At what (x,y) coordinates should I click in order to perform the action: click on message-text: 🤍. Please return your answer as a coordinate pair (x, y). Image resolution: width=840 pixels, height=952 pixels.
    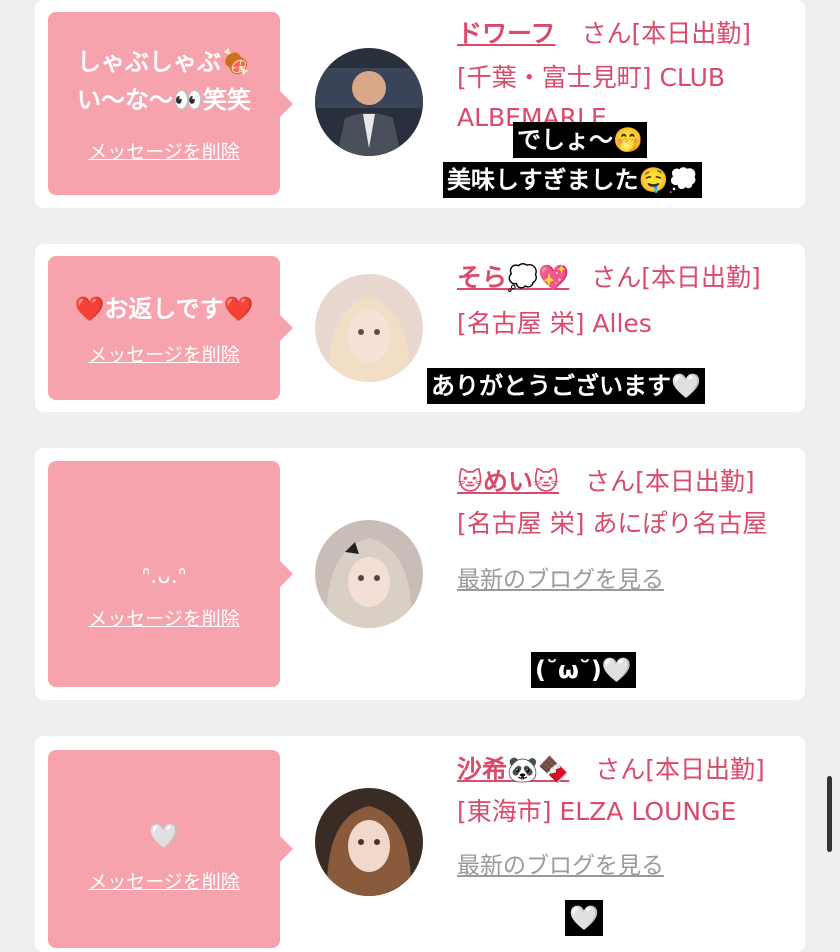
    Looking at the image, I should click on (164, 835).